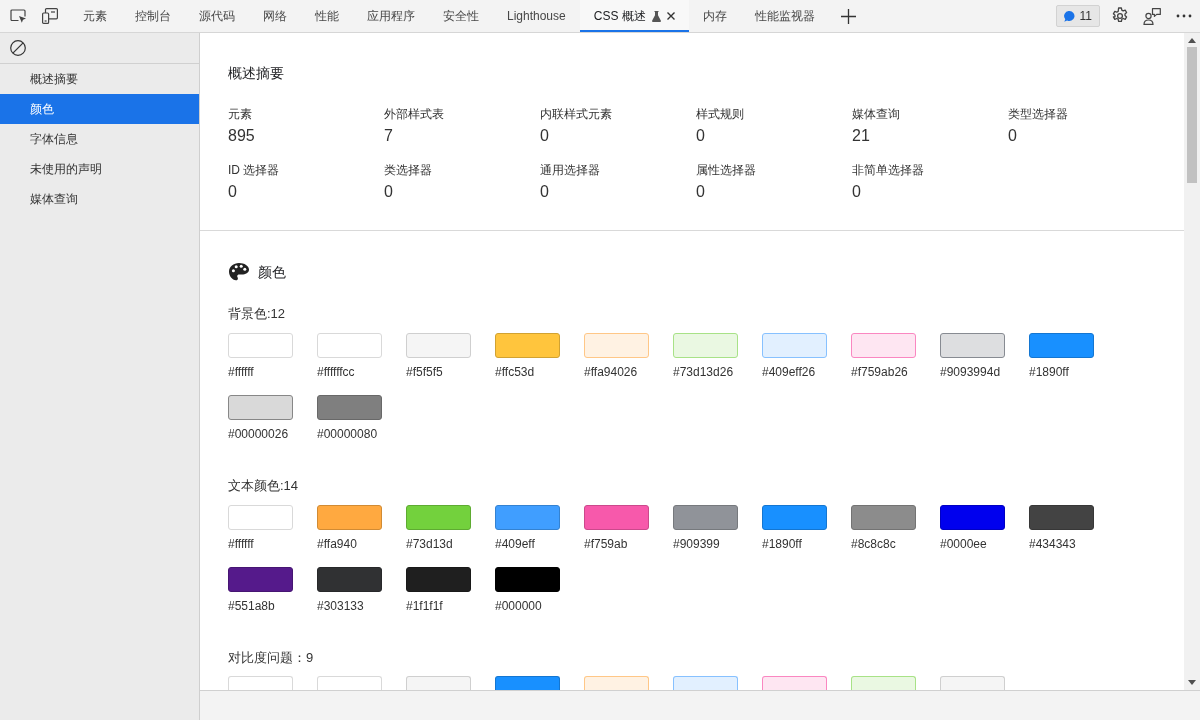 The image size is (1200, 720). I want to click on sidebar-item: 媒体查询, so click(99, 199).